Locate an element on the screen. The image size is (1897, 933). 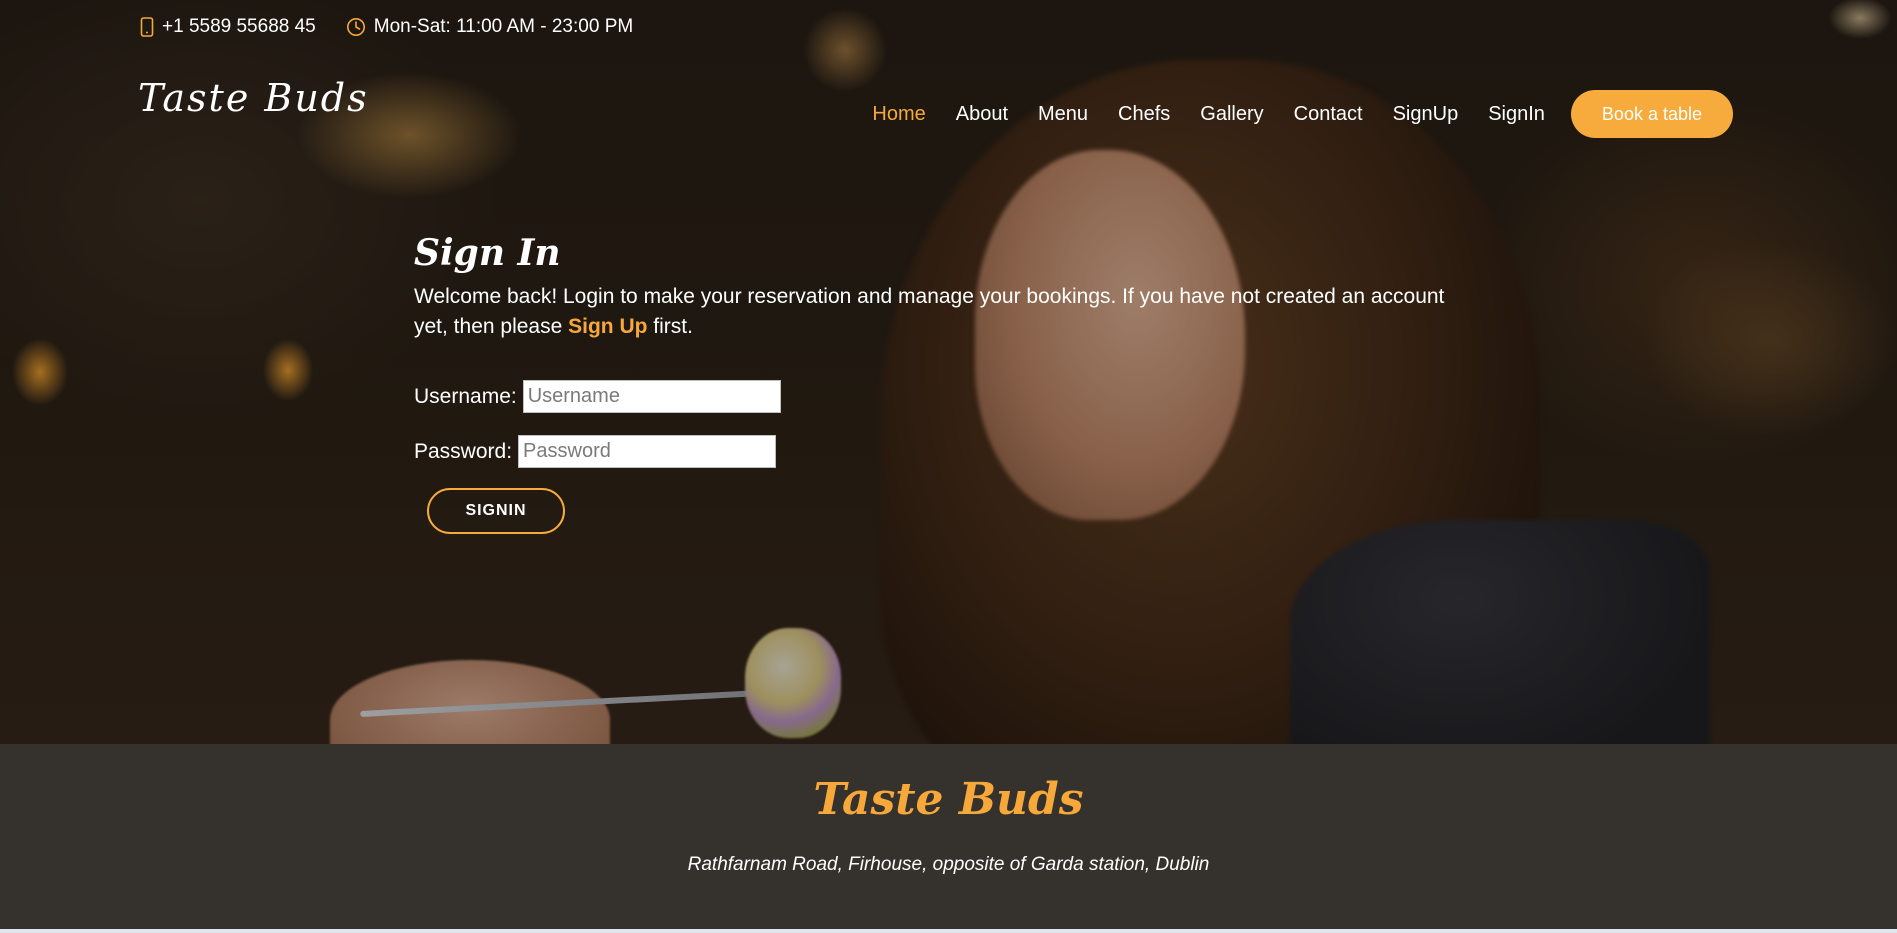
username-input is located at coordinates (651, 396).